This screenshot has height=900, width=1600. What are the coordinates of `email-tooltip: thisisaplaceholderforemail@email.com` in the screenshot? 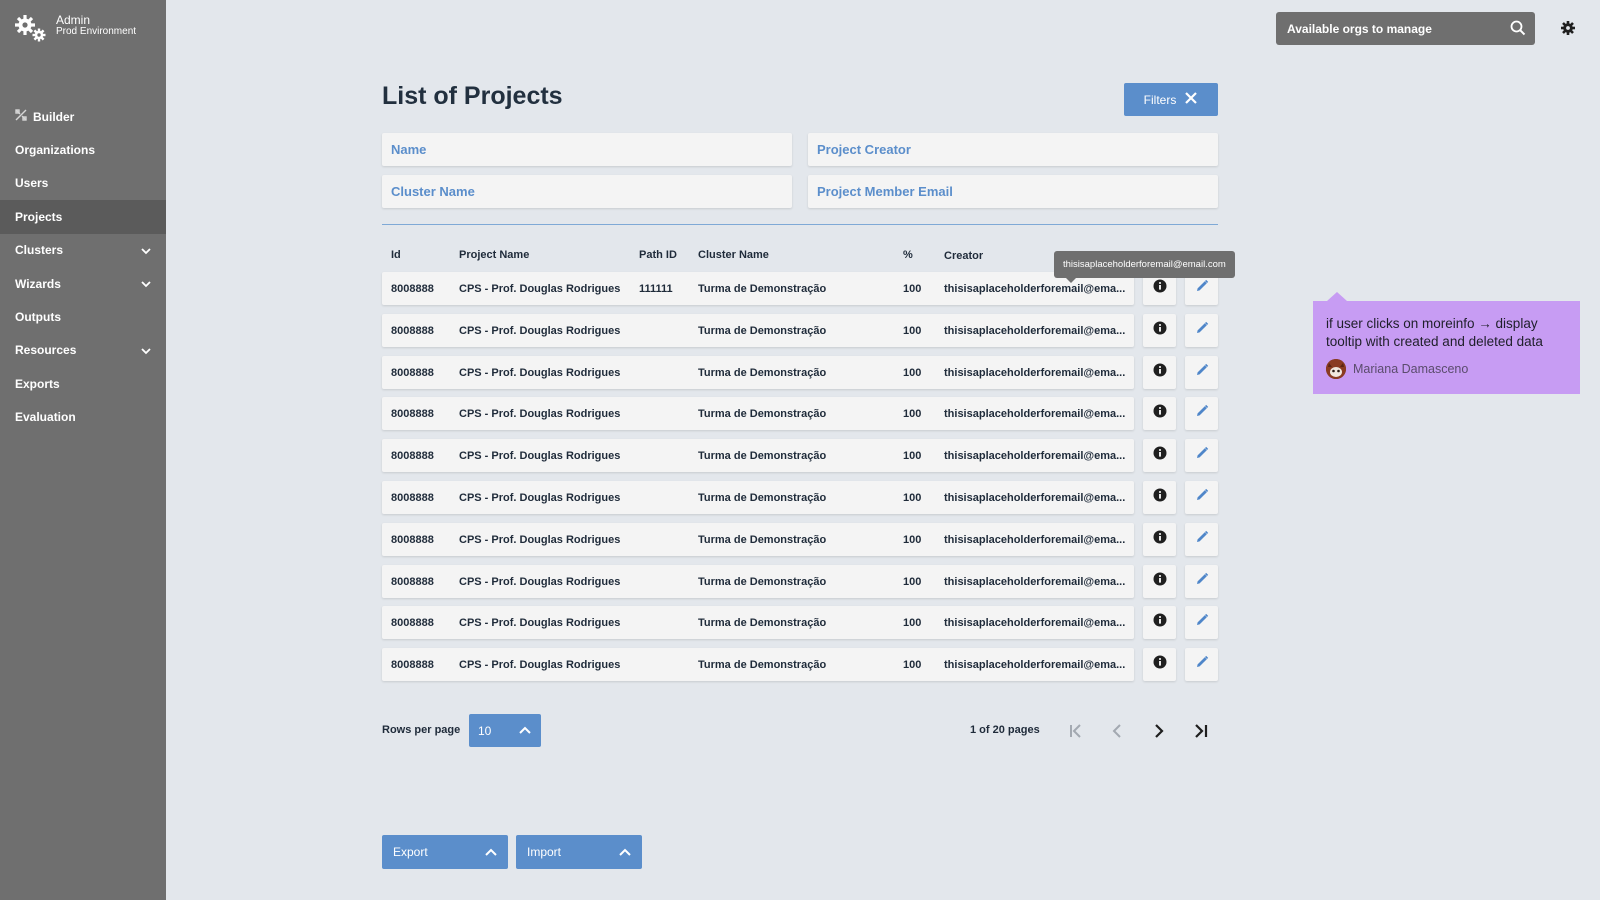 It's located at (1144, 267).